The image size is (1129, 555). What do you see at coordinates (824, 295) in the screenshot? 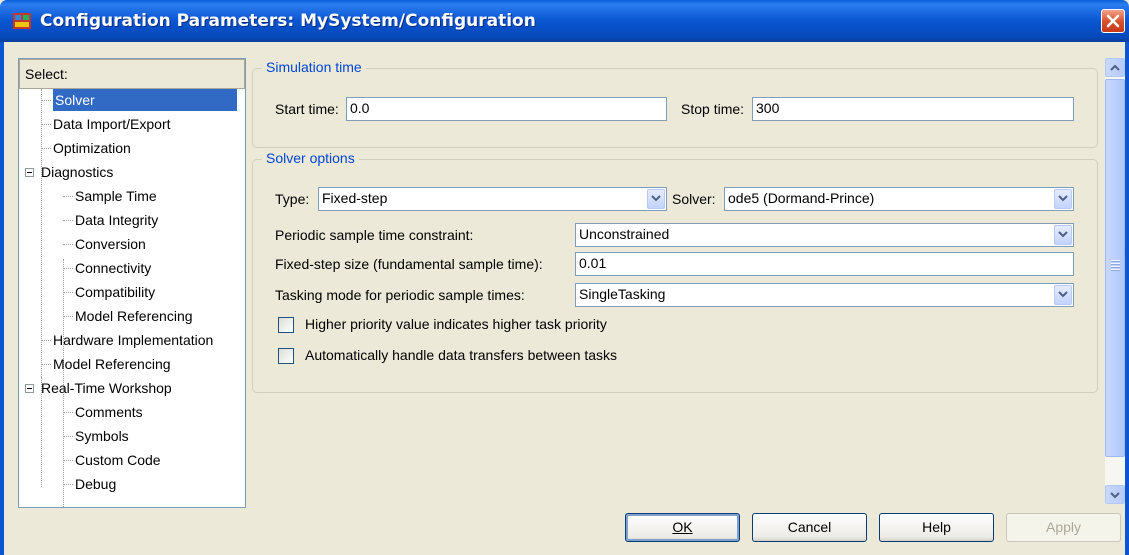
I see `tasking-mode-select: SingleTasking` at bounding box center [824, 295].